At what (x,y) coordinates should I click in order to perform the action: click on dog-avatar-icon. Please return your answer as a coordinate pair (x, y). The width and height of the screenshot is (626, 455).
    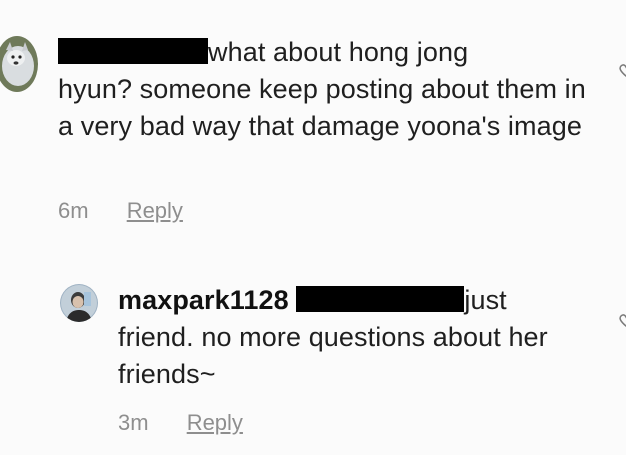
    Looking at the image, I should click on (19, 64).